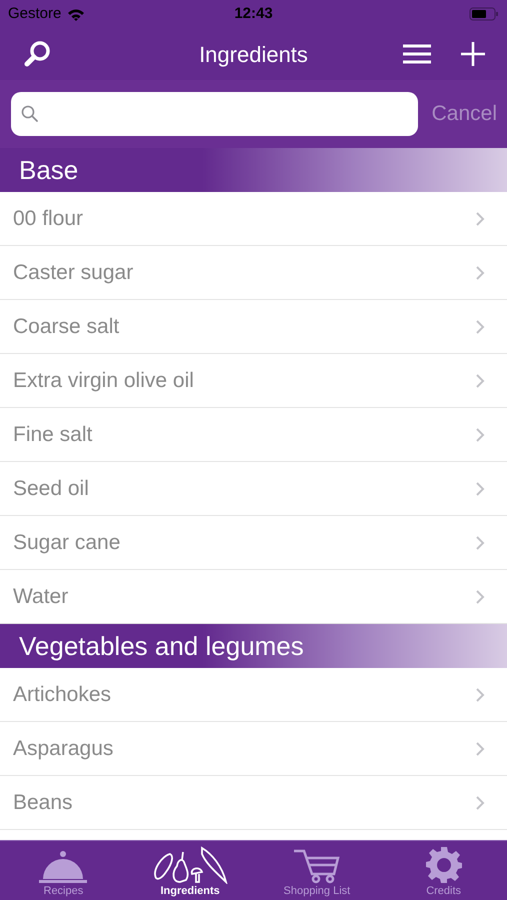 Image resolution: width=507 pixels, height=900 pixels. I want to click on carrier-name: Gestore, so click(35, 14).